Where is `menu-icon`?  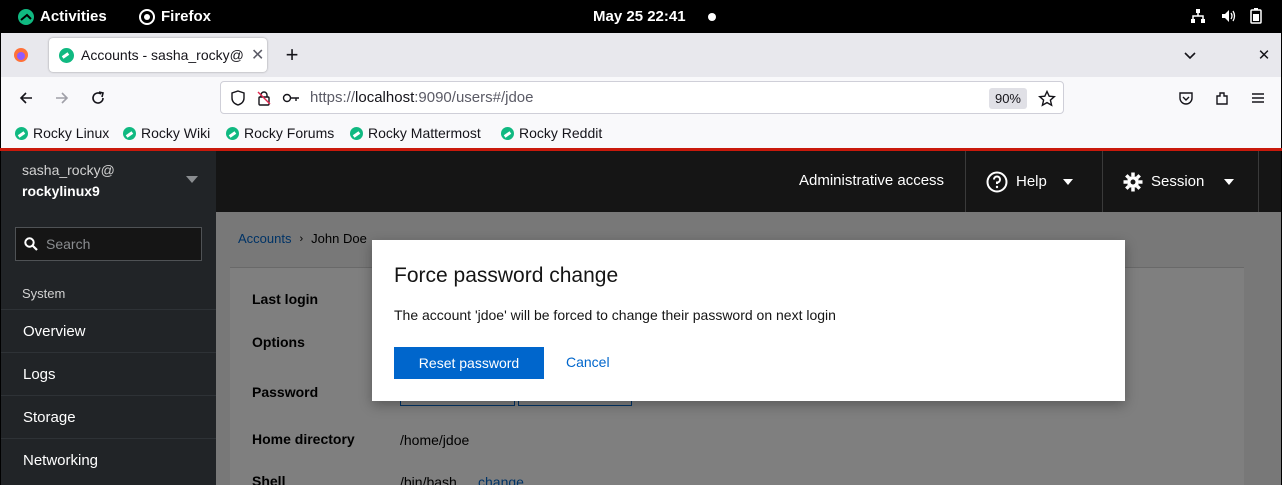
menu-icon is located at coordinates (1258, 98).